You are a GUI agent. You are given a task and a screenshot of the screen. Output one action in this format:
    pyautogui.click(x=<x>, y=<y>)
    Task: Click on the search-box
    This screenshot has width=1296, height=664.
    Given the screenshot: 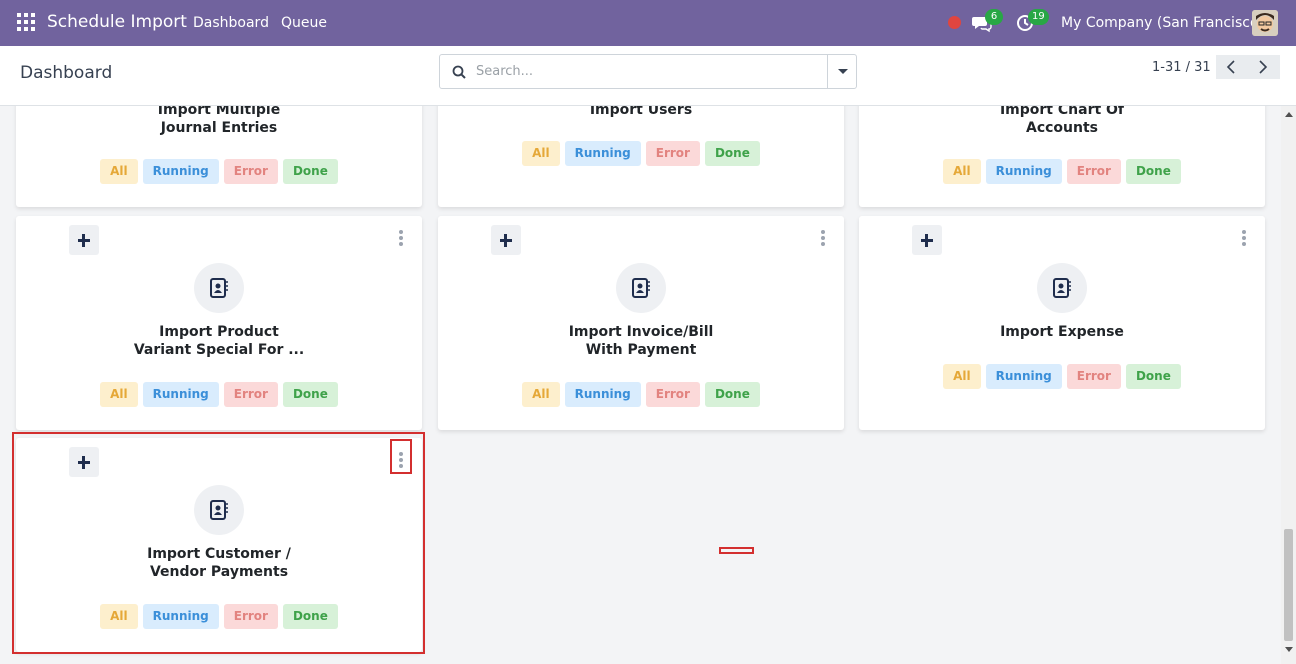 What is the action you would take?
    pyautogui.click(x=648, y=71)
    